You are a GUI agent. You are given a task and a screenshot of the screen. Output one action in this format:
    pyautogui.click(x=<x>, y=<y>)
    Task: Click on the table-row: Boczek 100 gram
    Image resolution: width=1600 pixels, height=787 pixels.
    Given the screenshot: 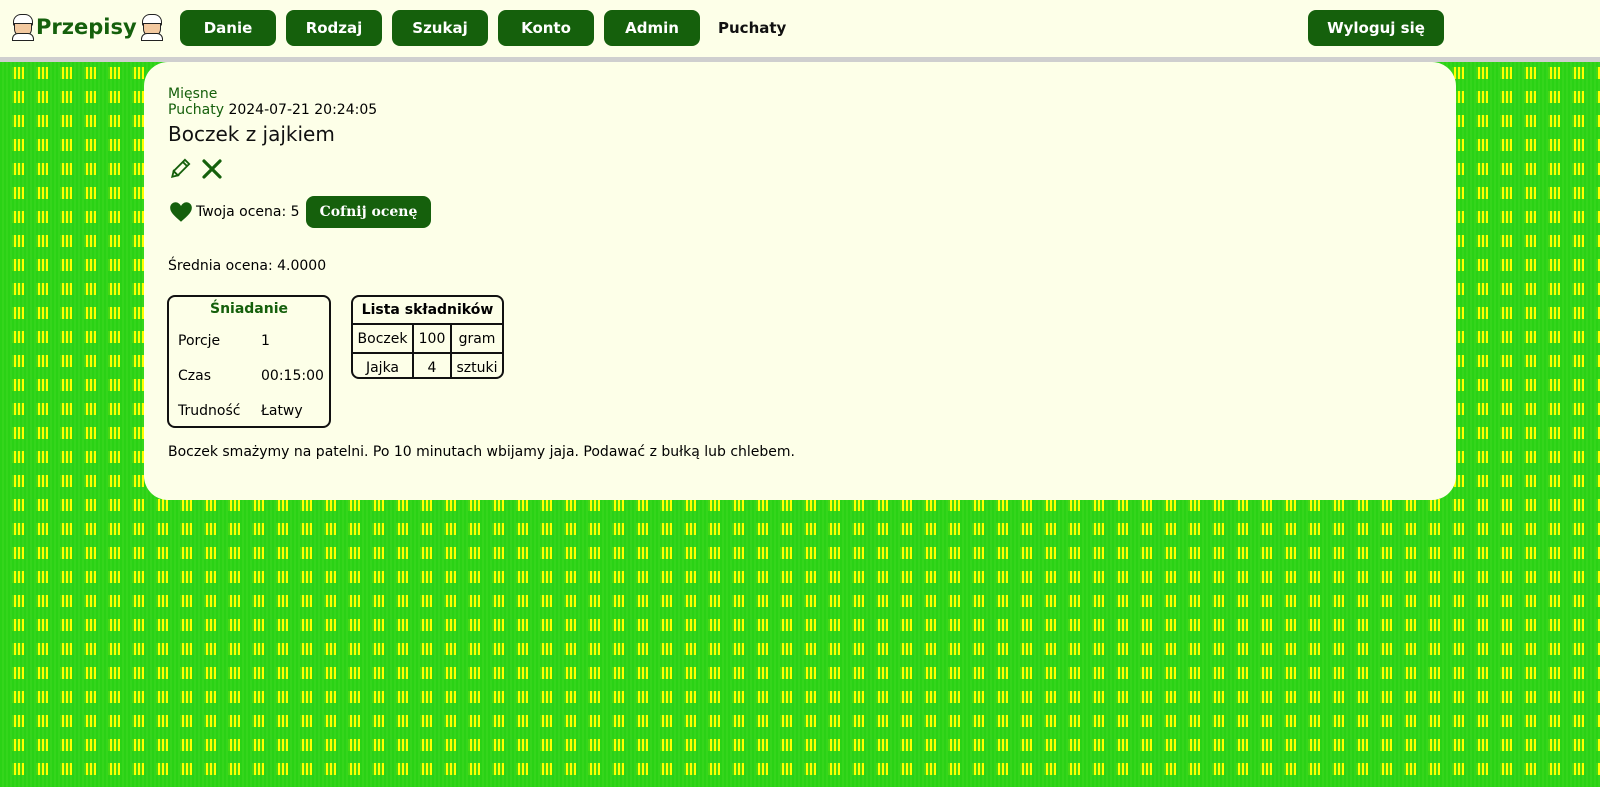 What is the action you would take?
    pyautogui.click(x=427, y=338)
    